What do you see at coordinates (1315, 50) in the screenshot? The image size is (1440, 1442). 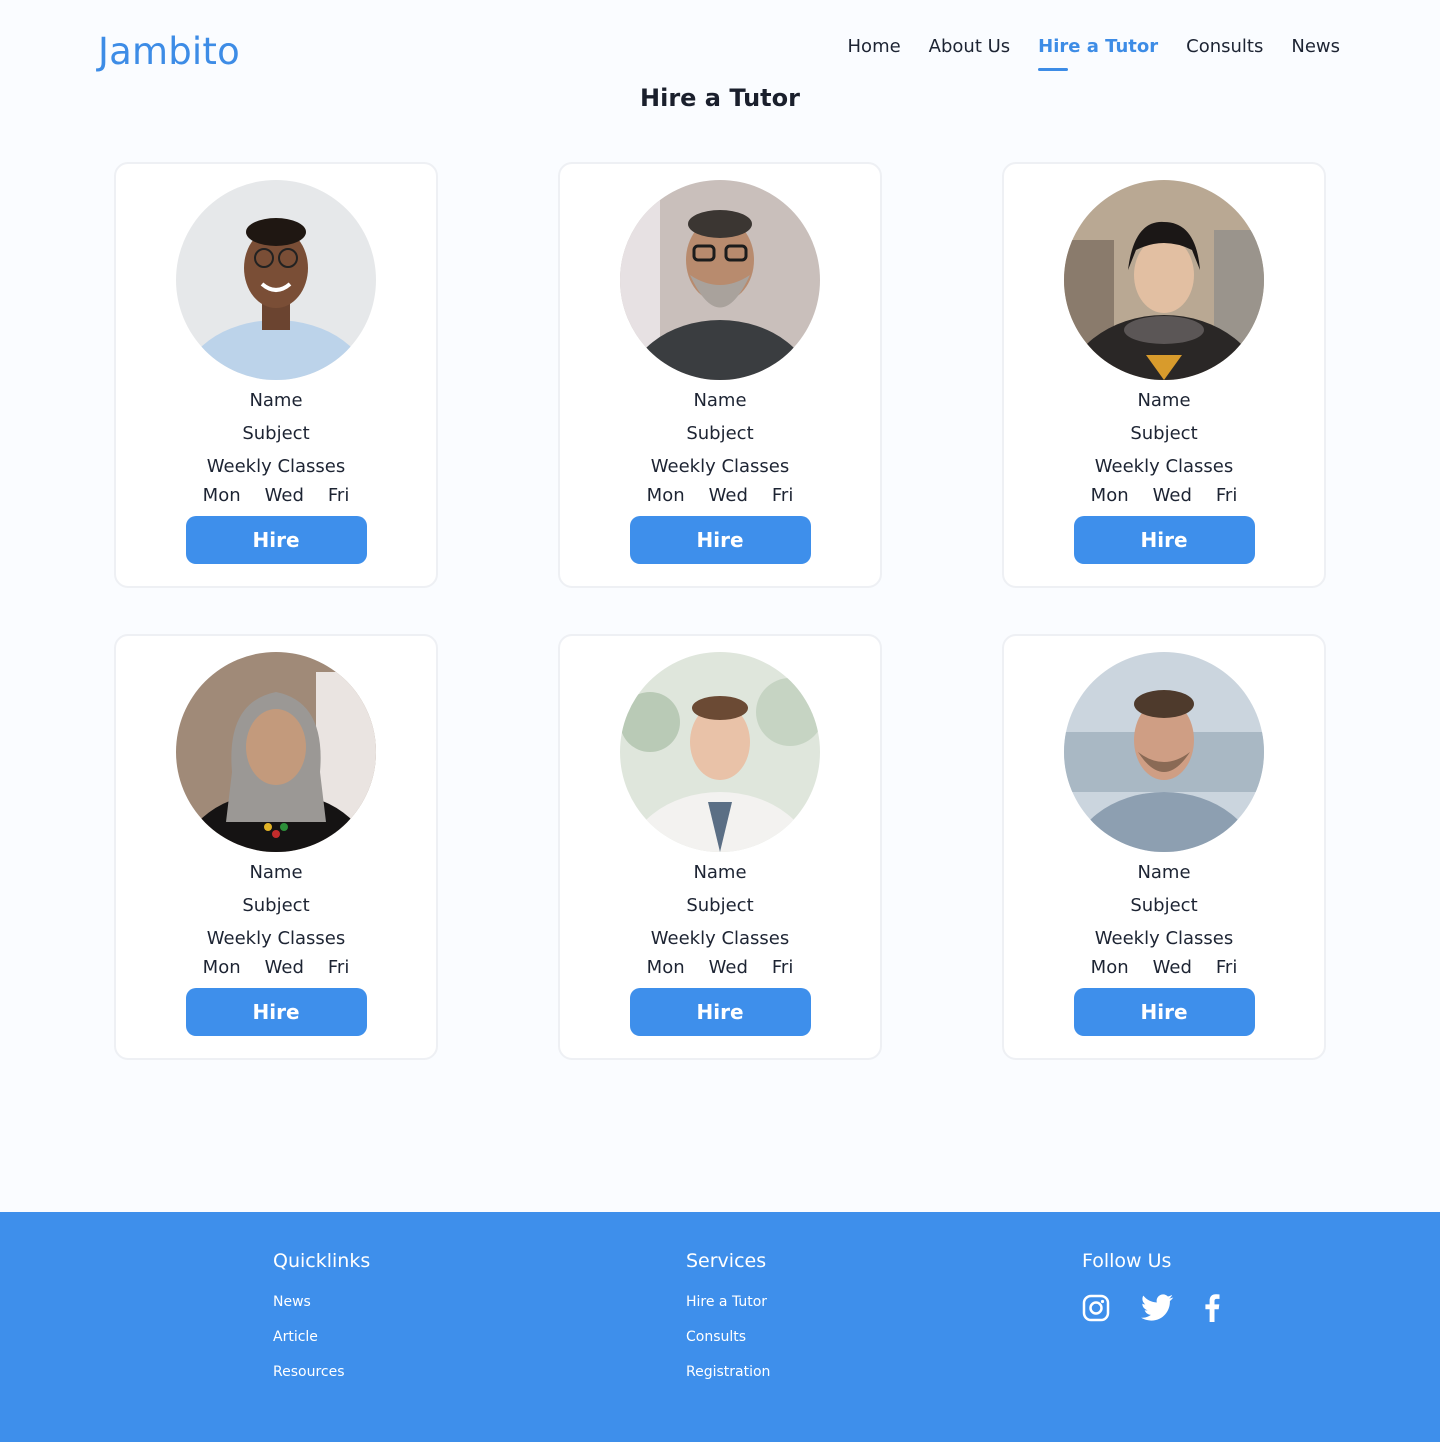 I see `nav-news: News` at bounding box center [1315, 50].